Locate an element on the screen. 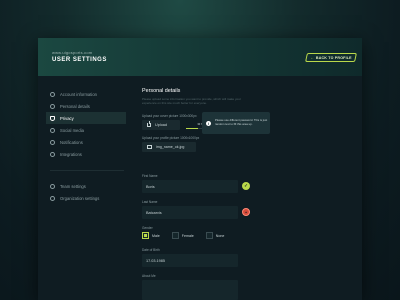 The width and height of the screenshot is (400, 300). sidebar-item-social-media: Social media is located at coordinates (86, 130).